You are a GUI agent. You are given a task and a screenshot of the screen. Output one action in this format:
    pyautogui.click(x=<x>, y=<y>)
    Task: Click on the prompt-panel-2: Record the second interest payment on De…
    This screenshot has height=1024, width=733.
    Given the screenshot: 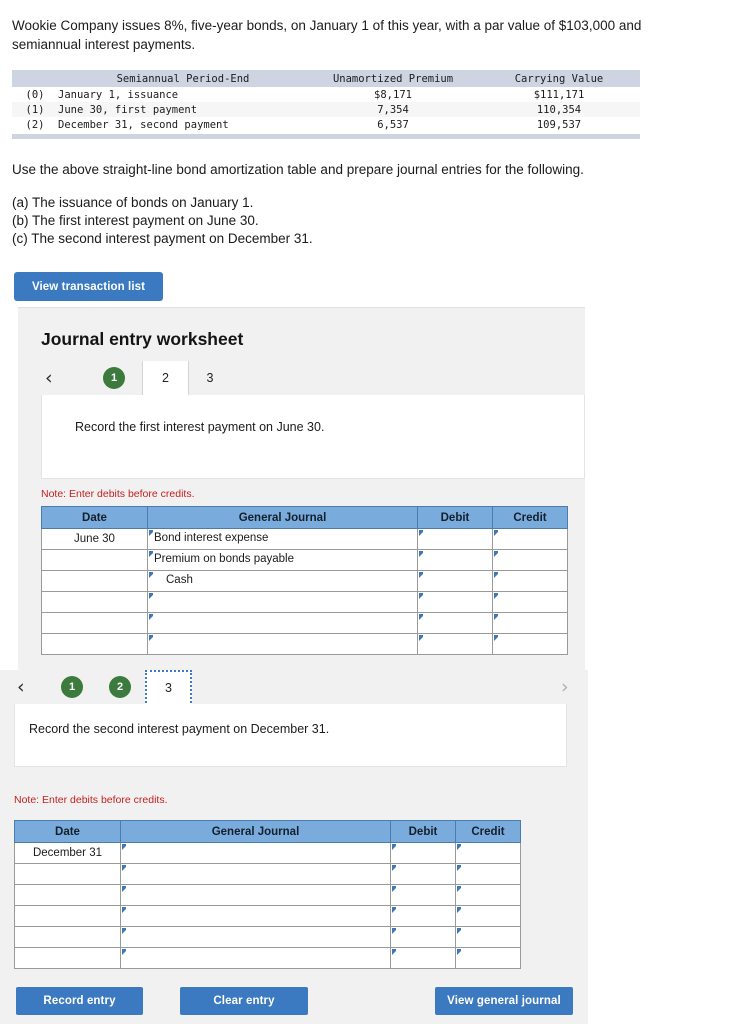 What is the action you would take?
    pyautogui.click(x=290, y=735)
    